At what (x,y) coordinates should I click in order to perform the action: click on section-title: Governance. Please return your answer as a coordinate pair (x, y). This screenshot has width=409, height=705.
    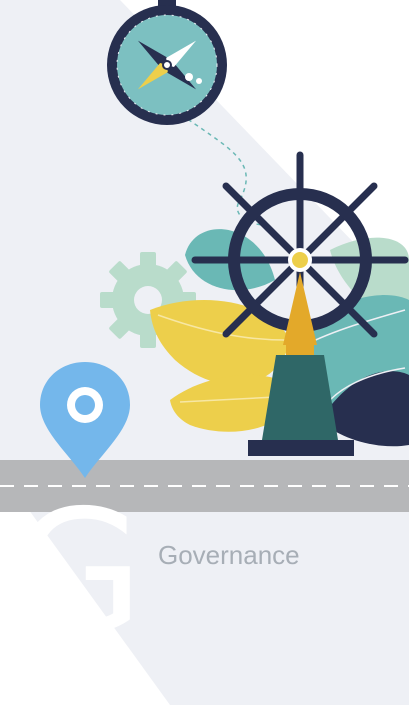
    Looking at the image, I should click on (229, 555).